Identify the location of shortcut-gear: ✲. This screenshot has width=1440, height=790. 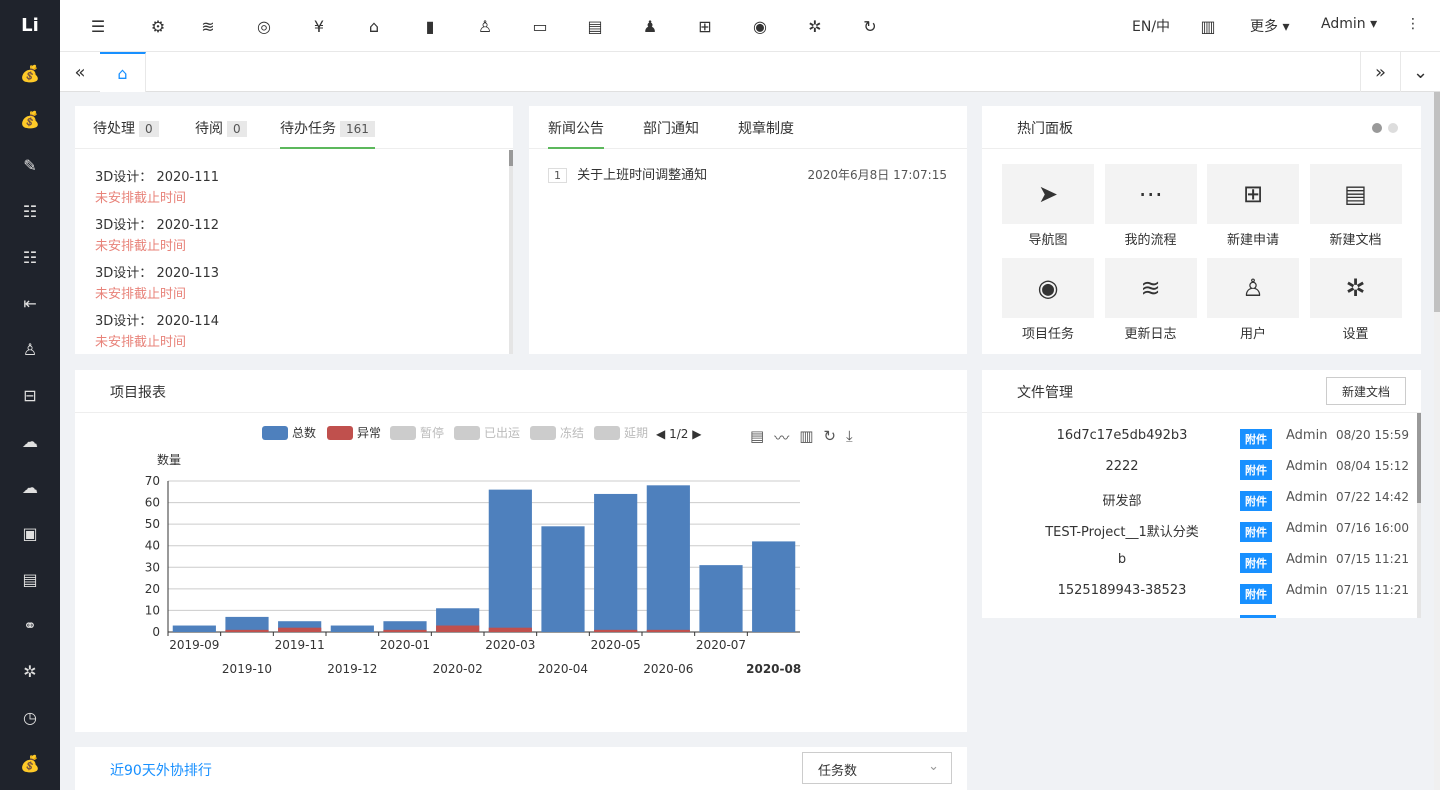
(1355, 288).